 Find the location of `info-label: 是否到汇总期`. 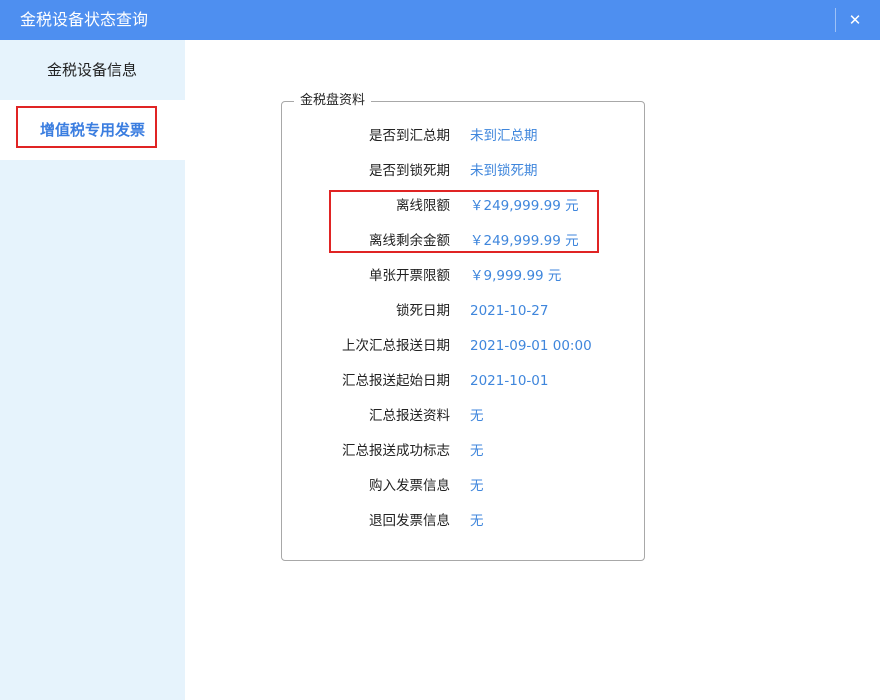

info-label: 是否到汇总期 is located at coordinates (409, 136).